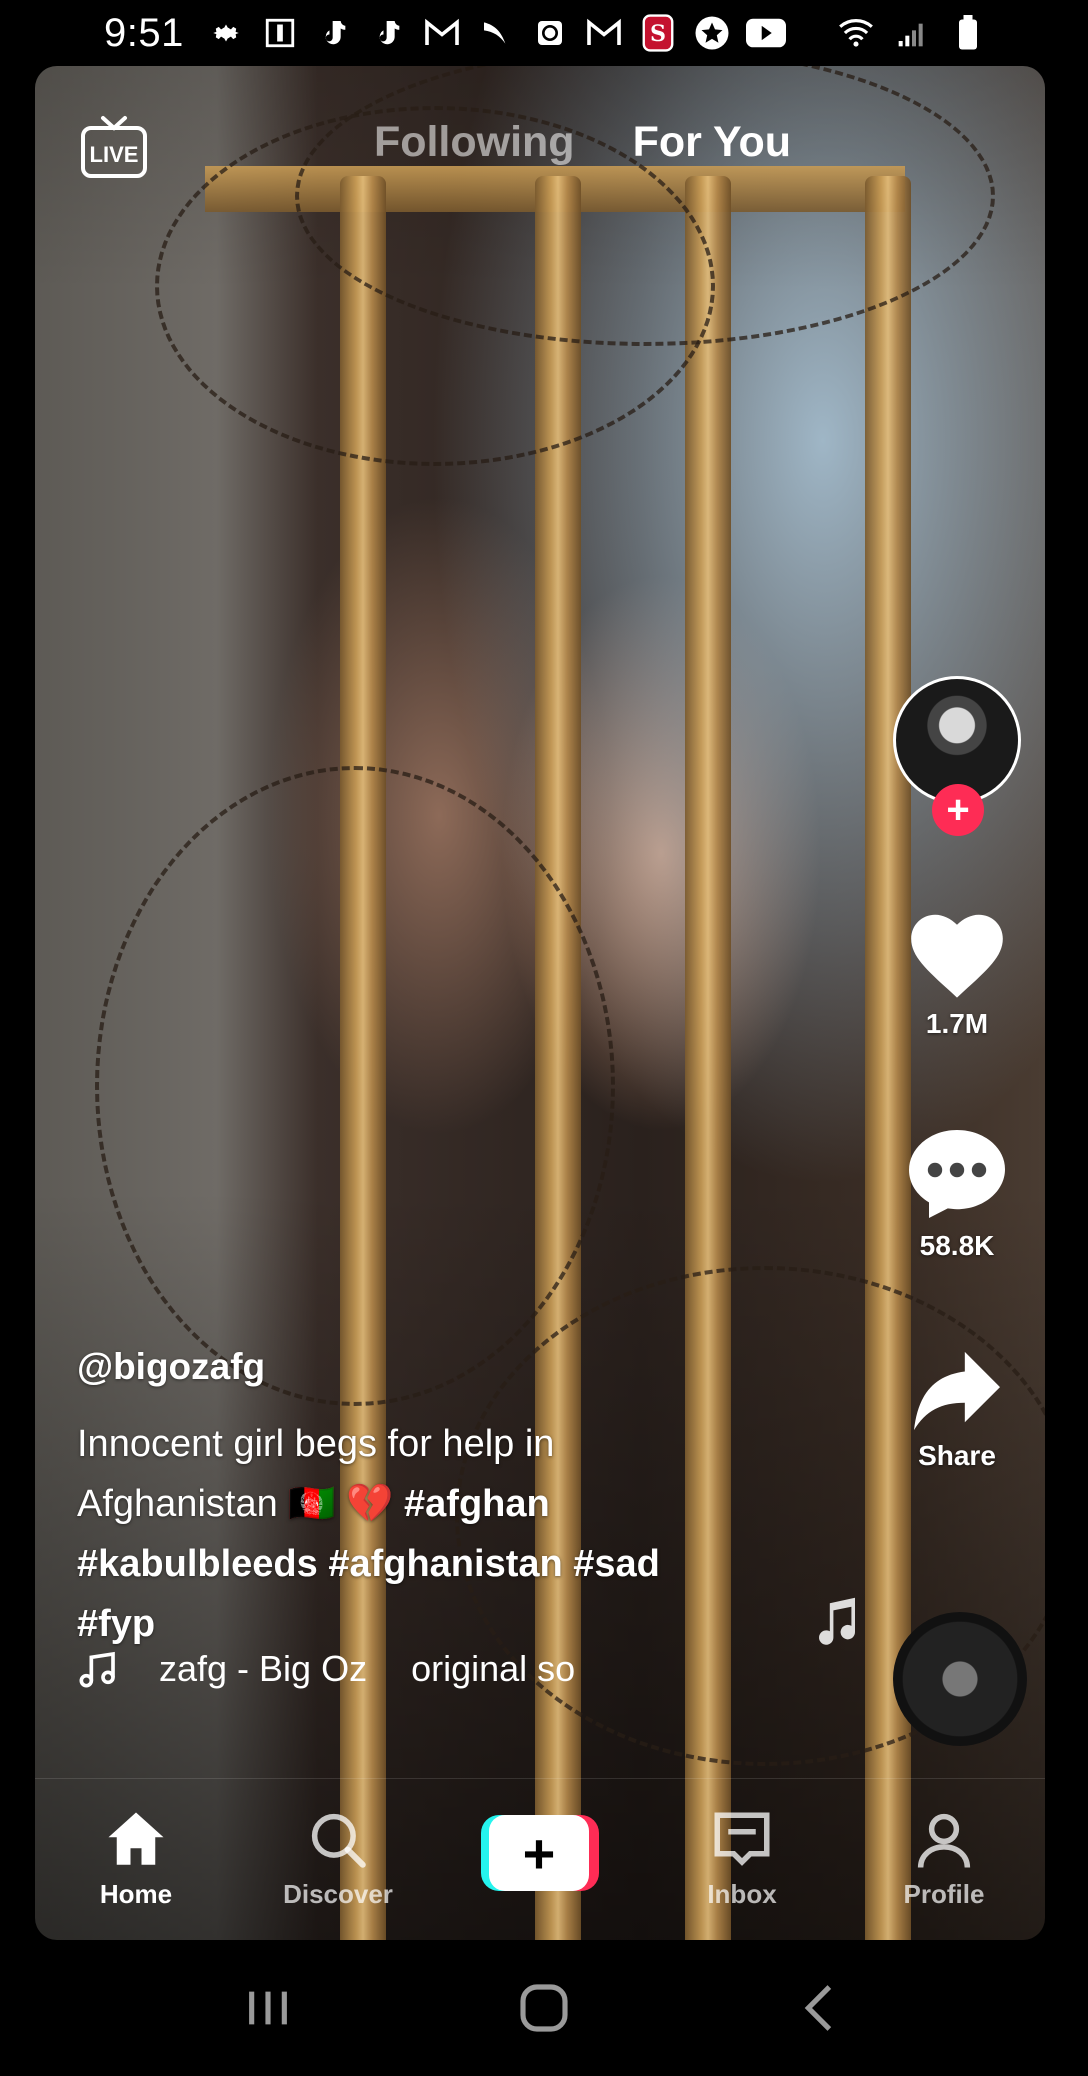 Image resolution: width=1088 pixels, height=2076 pixels. What do you see at coordinates (765, 33) in the screenshot?
I see `youtube-icon` at bounding box center [765, 33].